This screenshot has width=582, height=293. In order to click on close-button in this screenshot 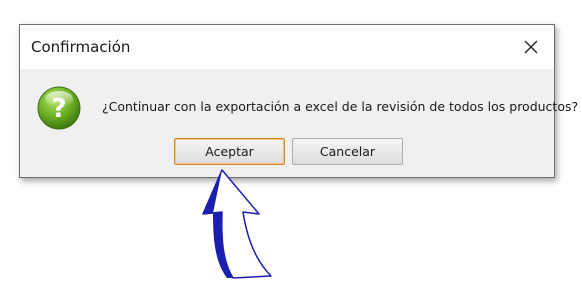, I will do `click(531, 47)`.